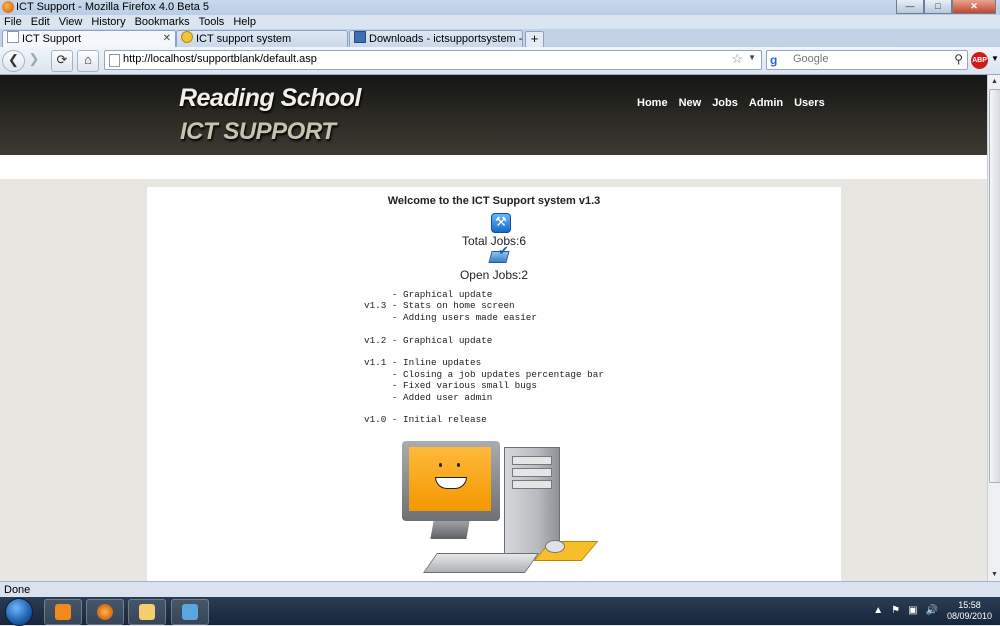  I want to click on taskbar-firefox-button, so click(105, 612).